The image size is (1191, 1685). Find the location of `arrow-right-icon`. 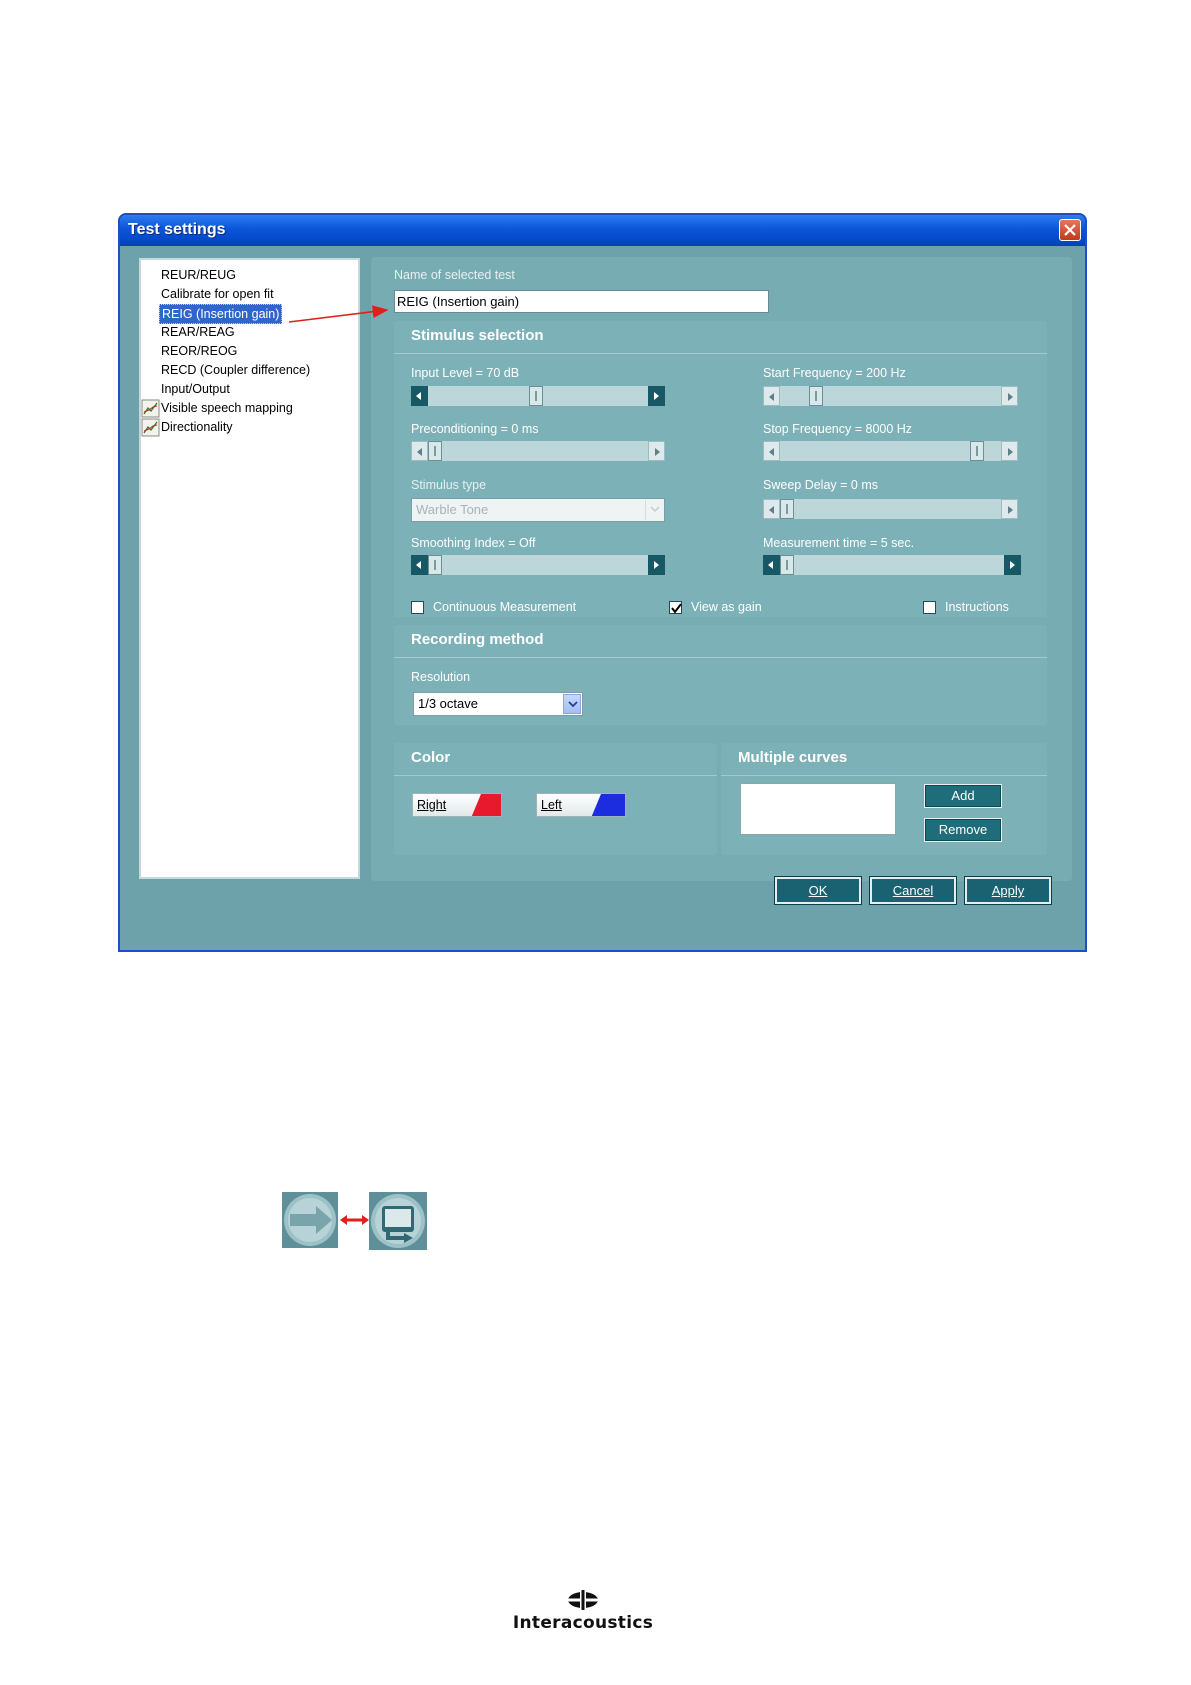

arrow-right-icon is located at coordinates (310, 1220).